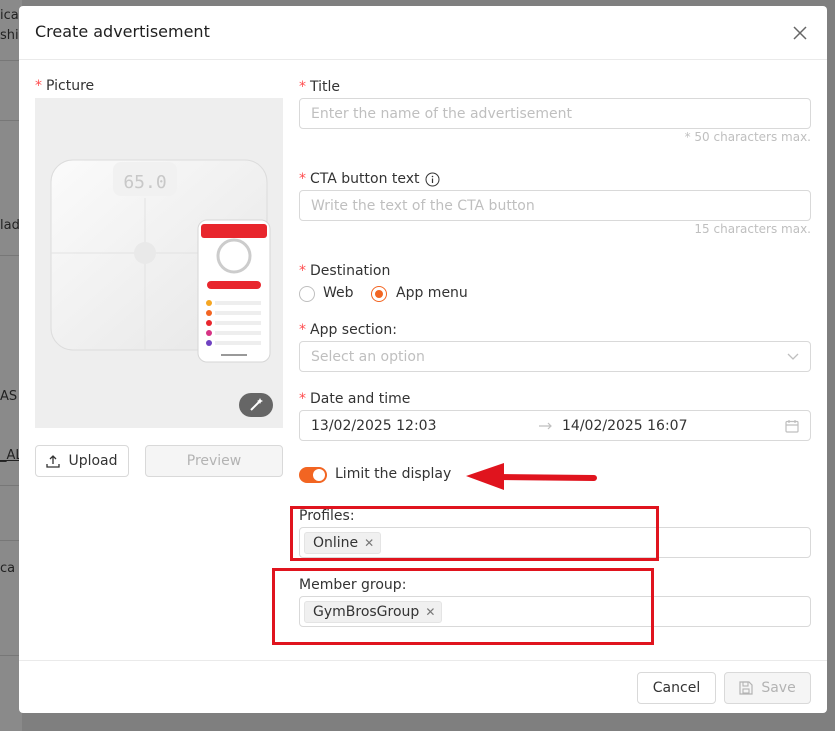  What do you see at coordinates (474, 533) in the screenshot?
I see `annotation-highlight-profiles` at bounding box center [474, 533].